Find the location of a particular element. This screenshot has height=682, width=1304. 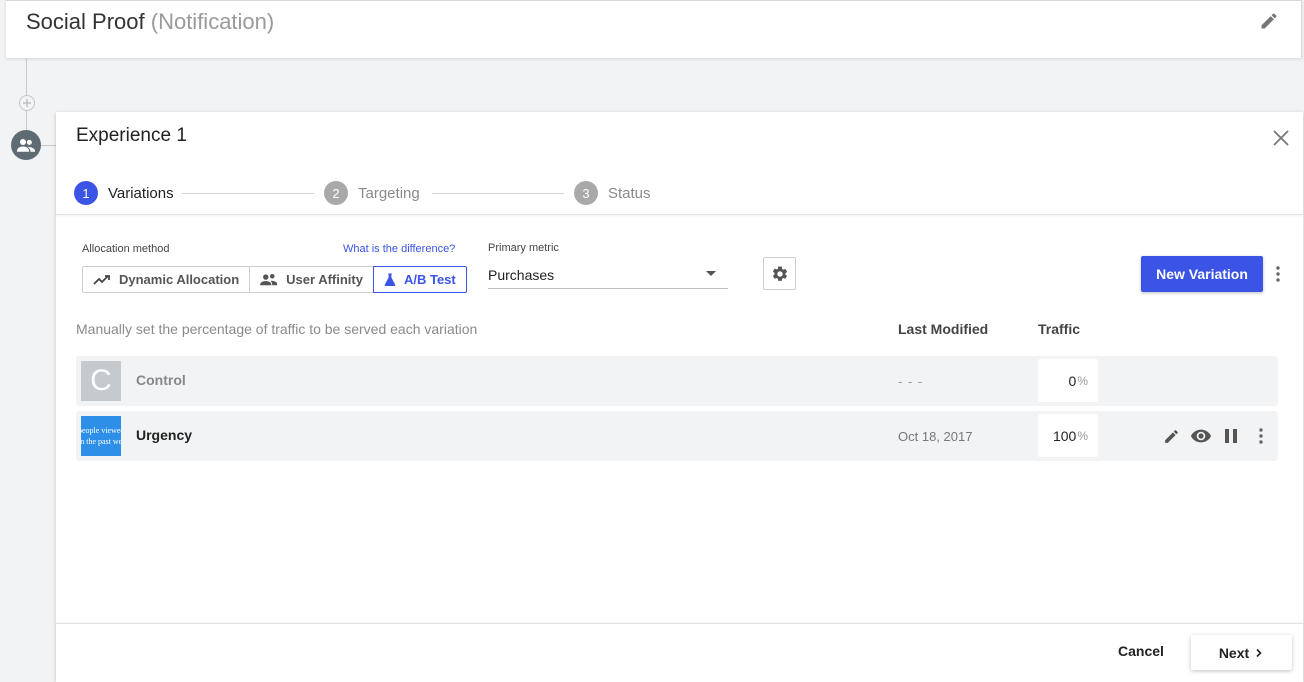

traffic-input: 0% is located at coordinates (1068, 380).